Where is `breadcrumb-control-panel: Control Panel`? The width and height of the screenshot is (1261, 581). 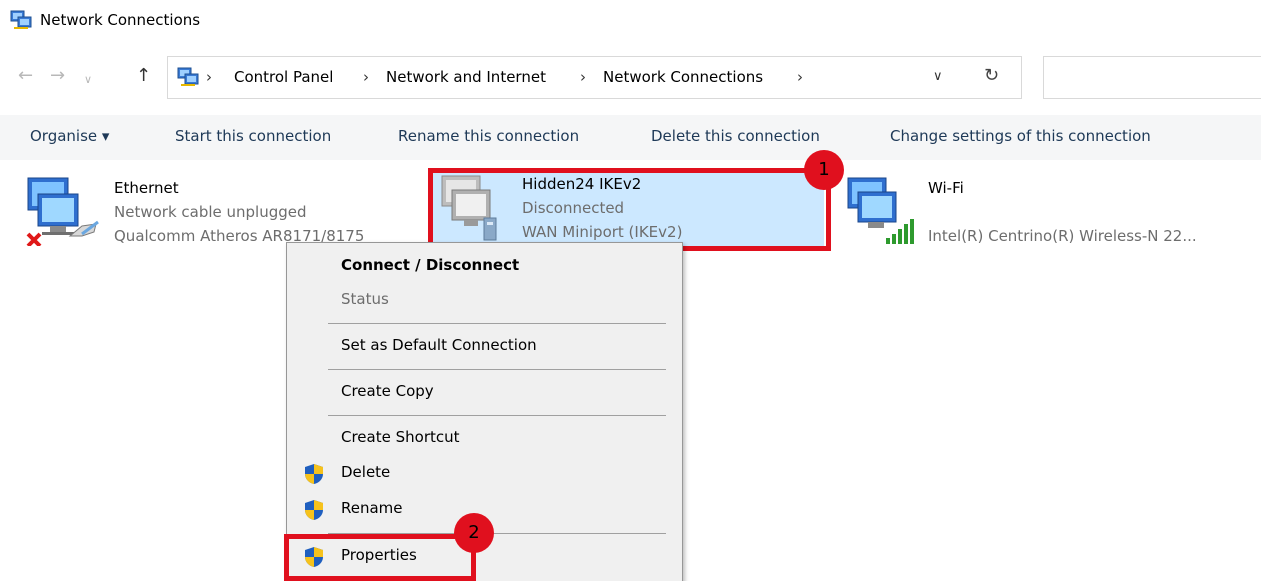 breadcrumb-control-panel: Control Panel is located at coordinates (283, 77).